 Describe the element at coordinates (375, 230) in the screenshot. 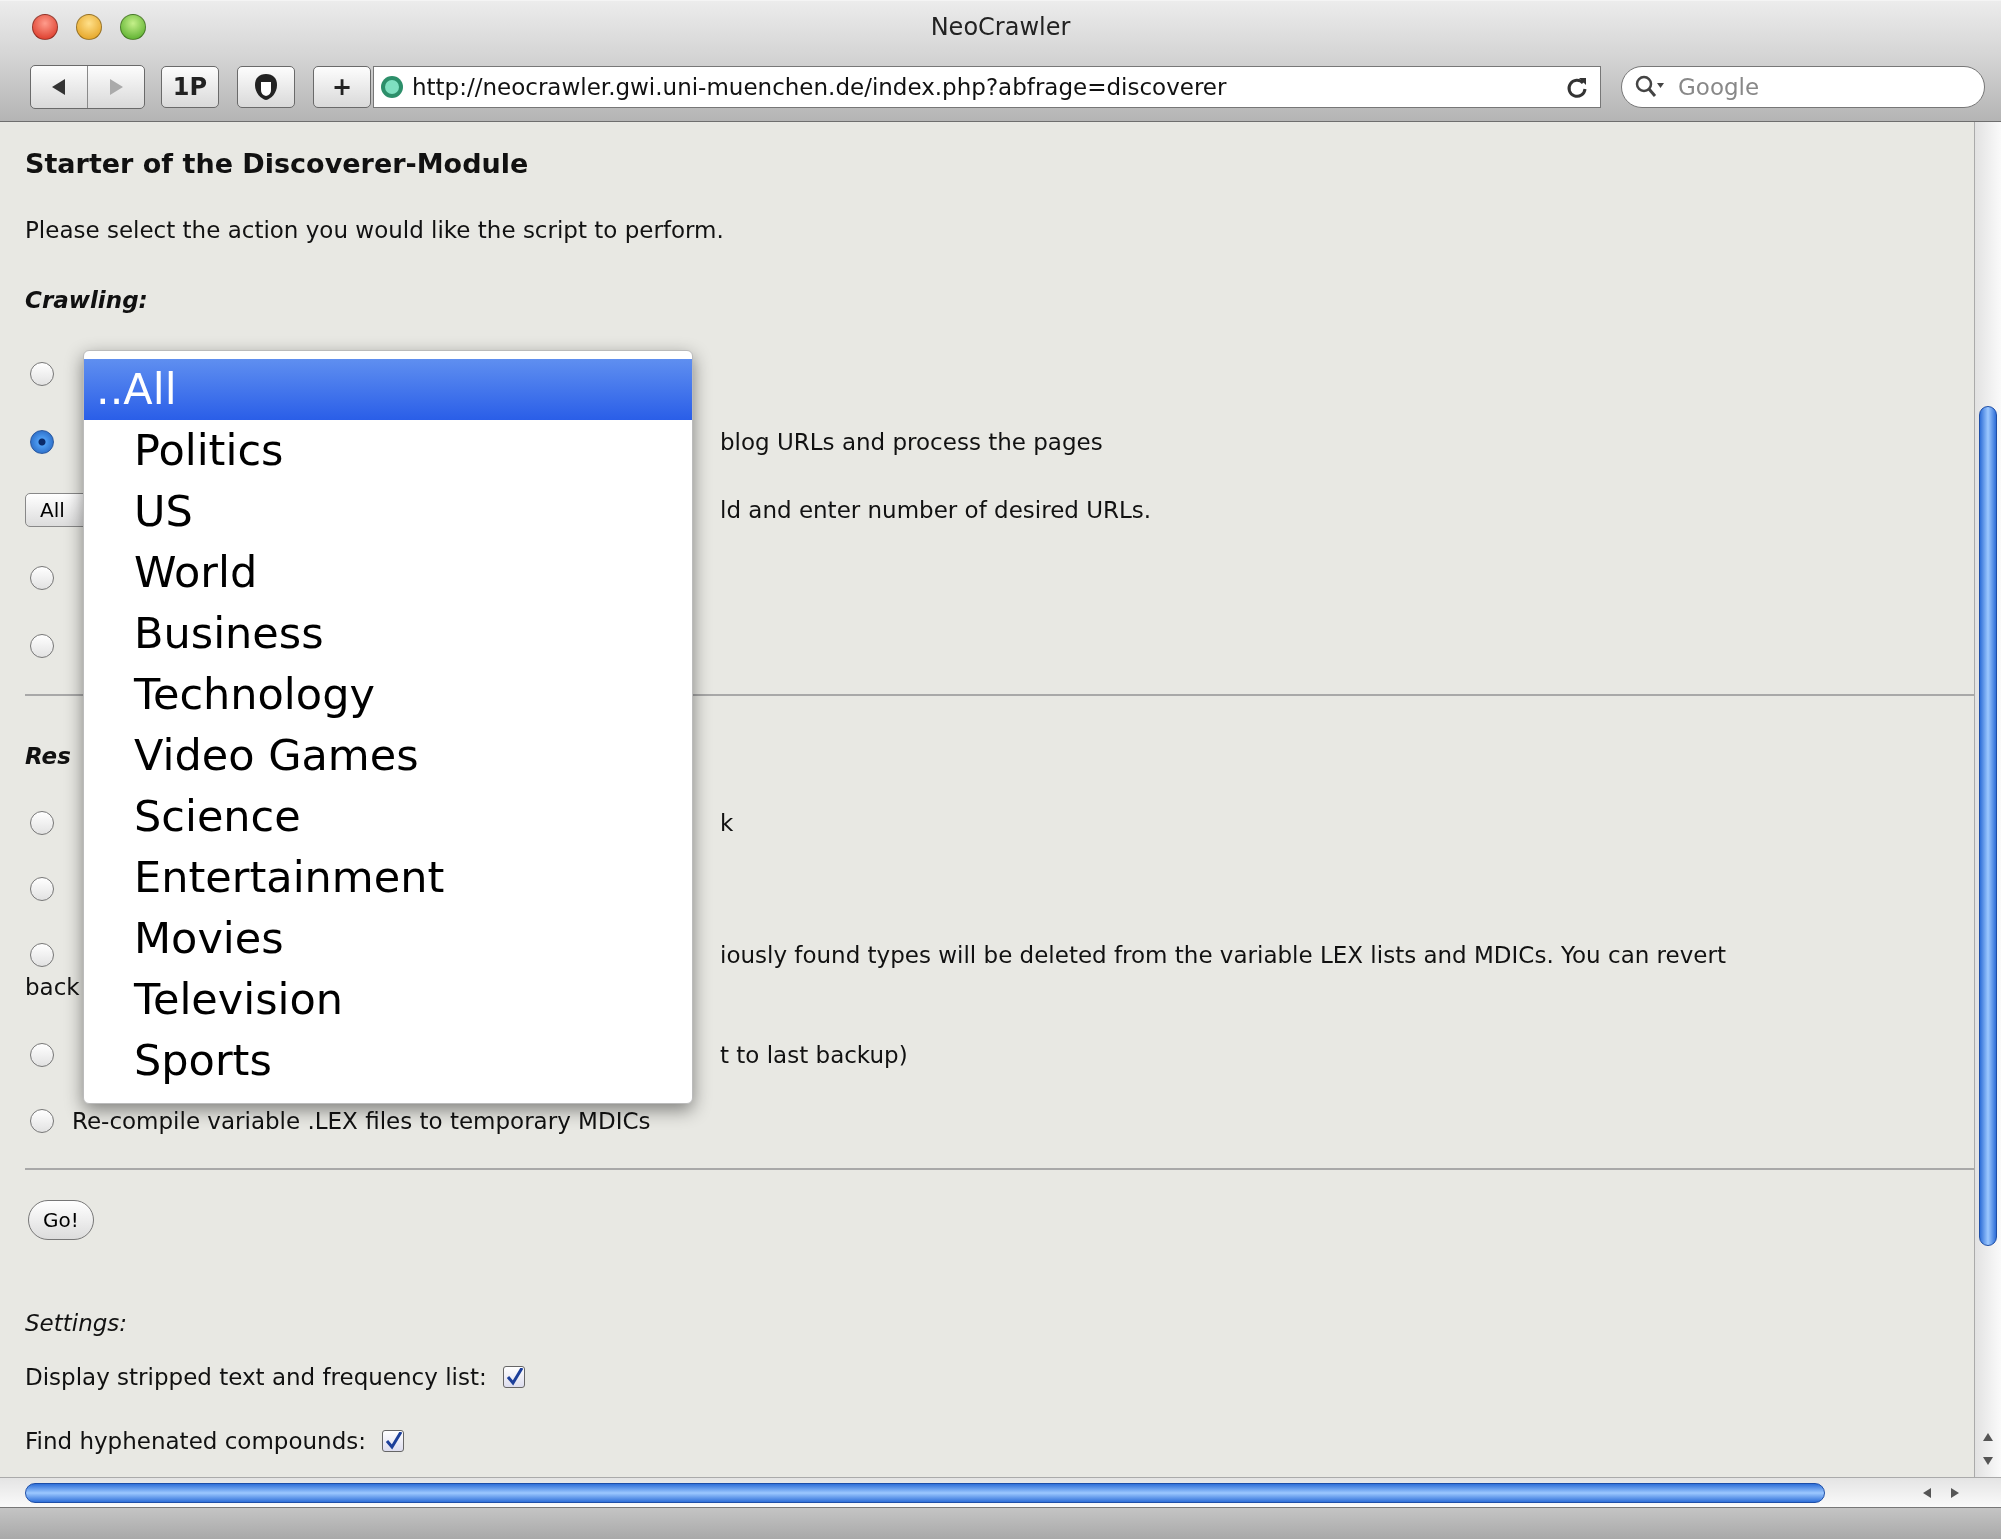

I see `intro-text: Please select the action you would like the script to perform.` at that location.